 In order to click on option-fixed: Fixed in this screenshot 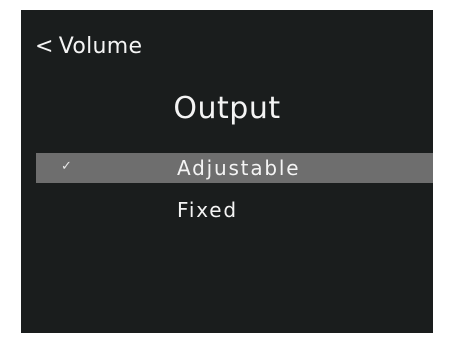, I will do `click(234, 210)`.